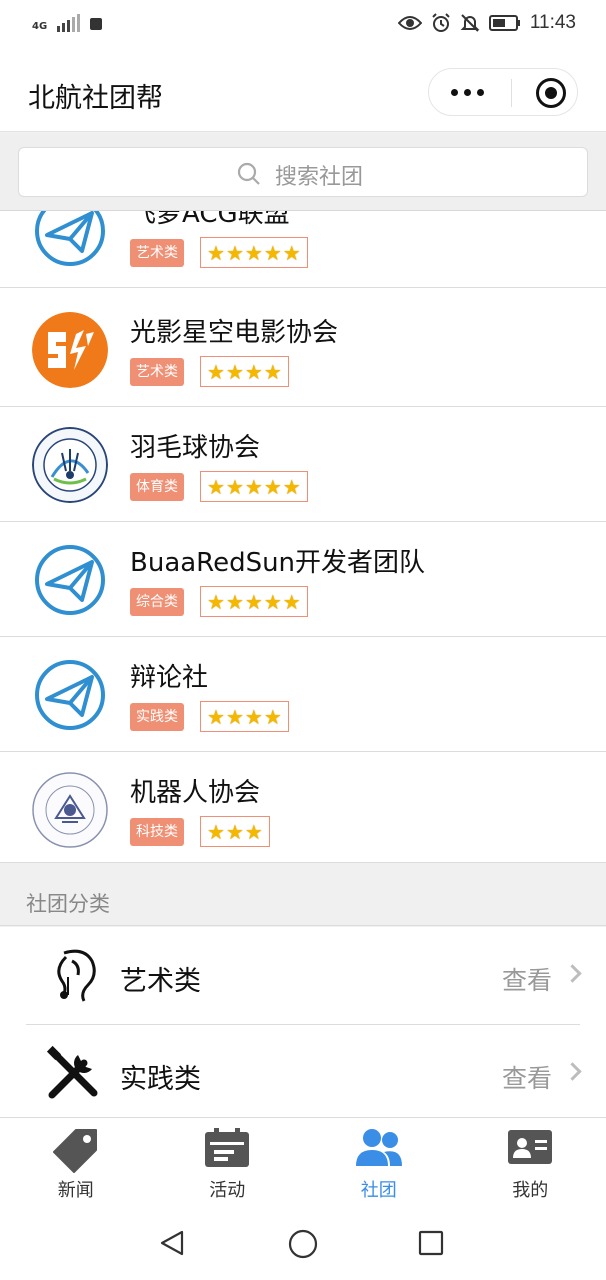  I want to click on tab-activity: 活动, so click(228, 1161).